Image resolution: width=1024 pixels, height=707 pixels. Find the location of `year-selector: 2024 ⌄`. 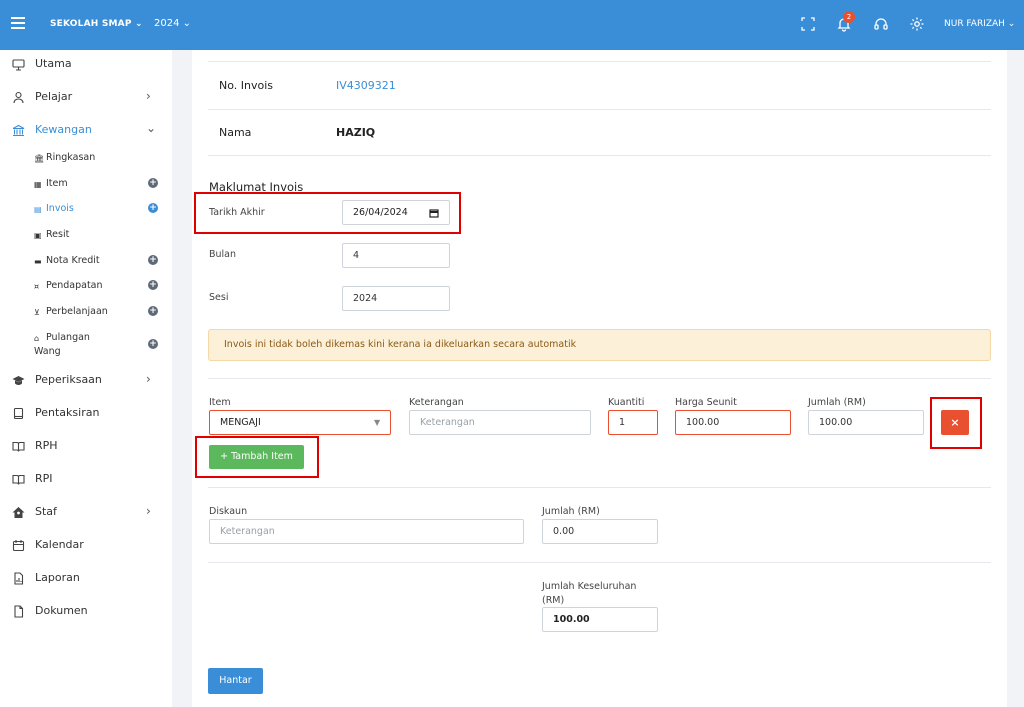

year-selector: 2024 ⌄ is located at coordinates (172, 23).